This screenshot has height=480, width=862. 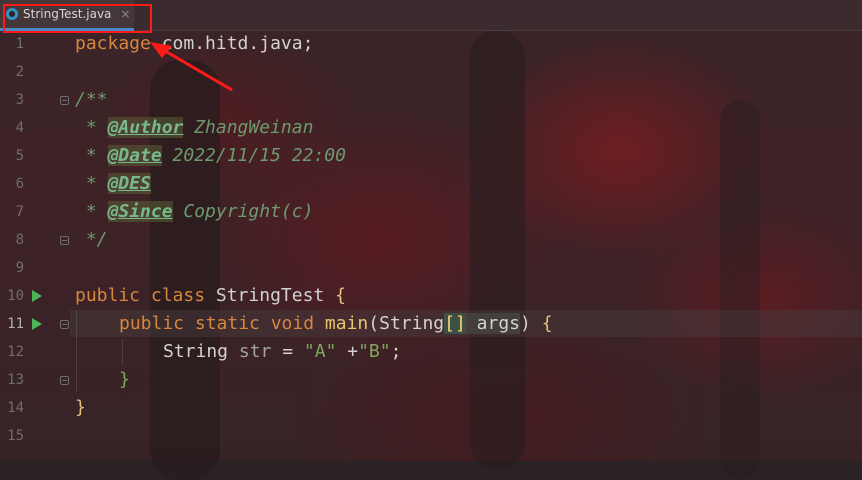 I want to click on annotation-arrow, so click(x=191, y=67).